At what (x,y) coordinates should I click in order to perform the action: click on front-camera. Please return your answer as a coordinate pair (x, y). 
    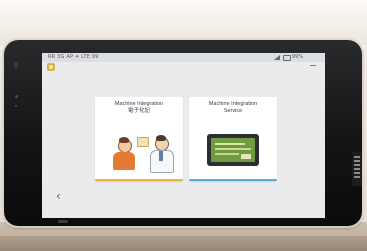
    Looking at the image, I should click on (16, 96).